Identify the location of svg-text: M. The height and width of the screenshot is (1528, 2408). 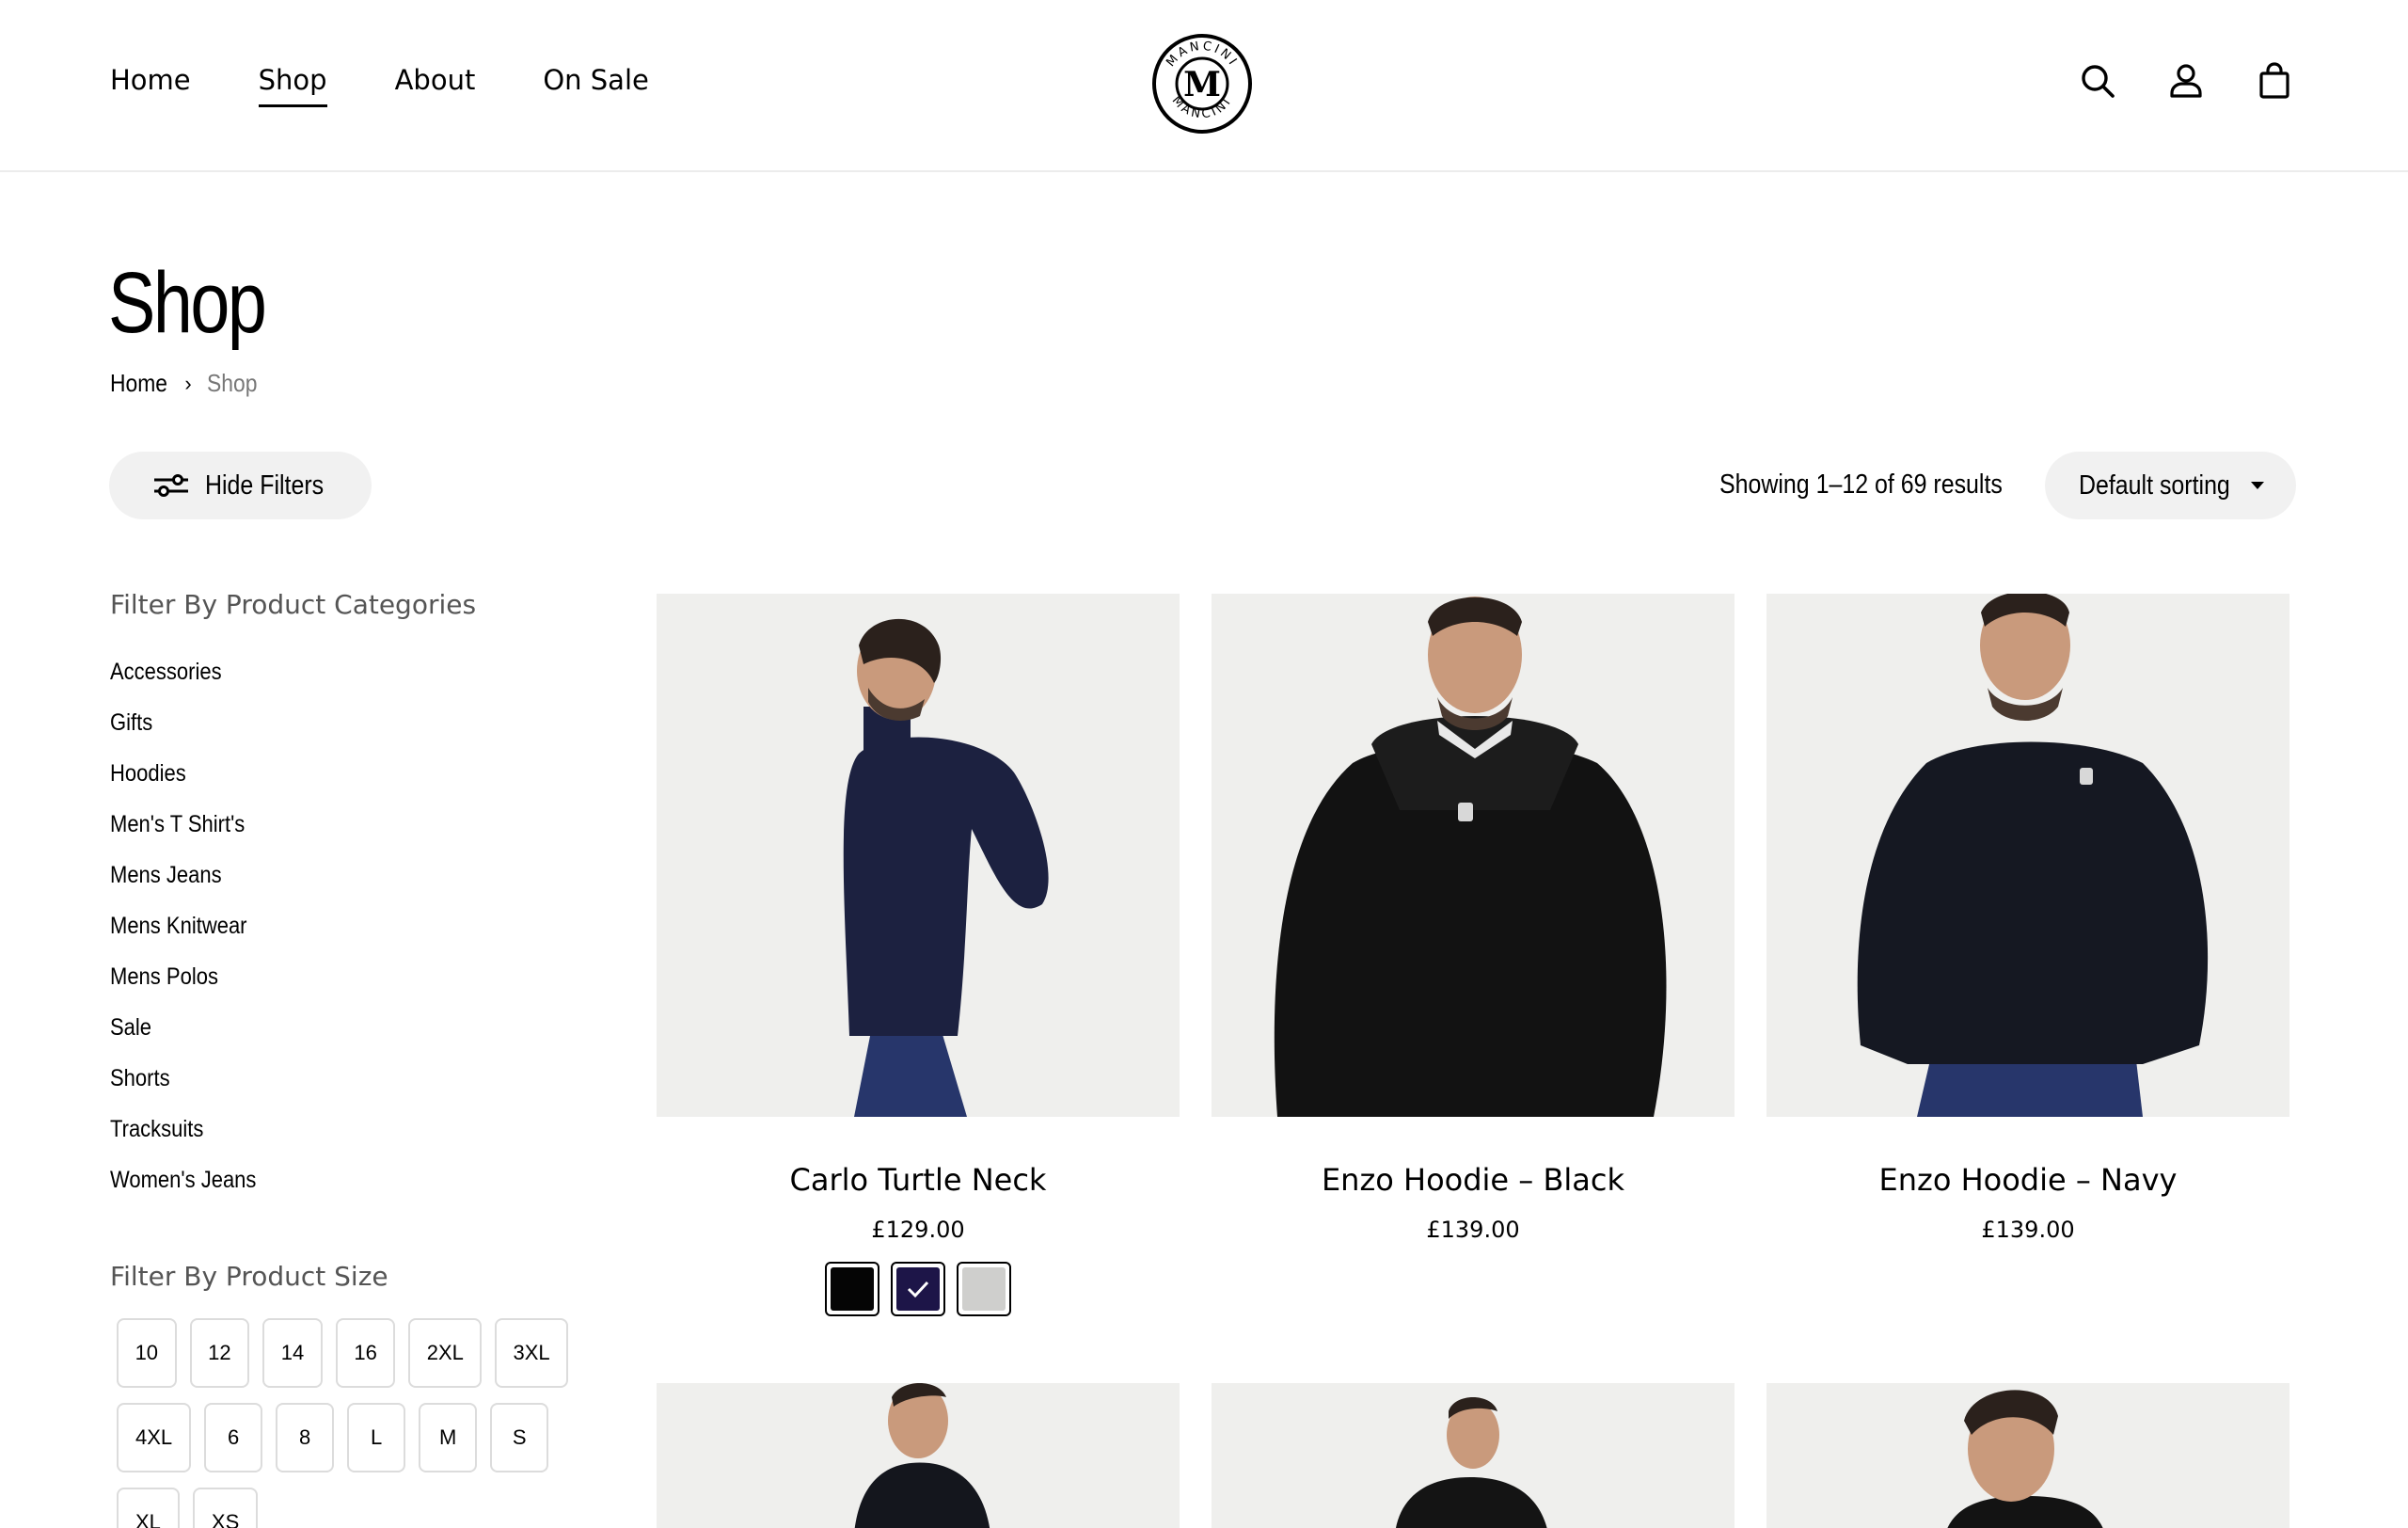
(1202, 84).